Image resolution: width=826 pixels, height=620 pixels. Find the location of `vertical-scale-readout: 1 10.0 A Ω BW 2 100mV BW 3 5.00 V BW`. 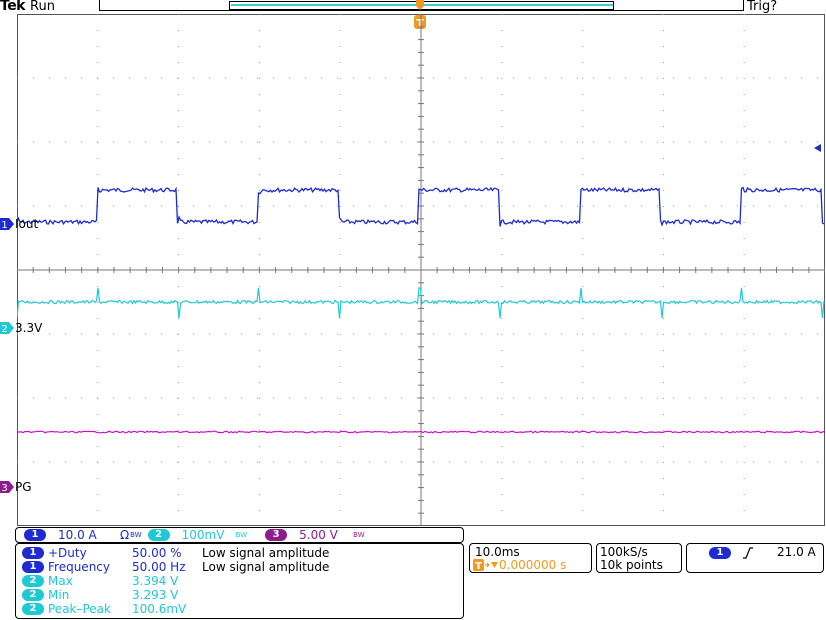

vertical-scale-readout: 1 10.0 A Ω BW 2 100mV BW 3 5.00 V BW is located at coordinates (239, 535).